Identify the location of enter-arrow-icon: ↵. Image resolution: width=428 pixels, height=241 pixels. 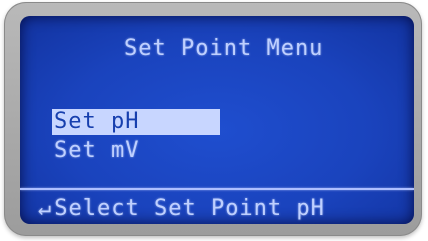
(45, 208).